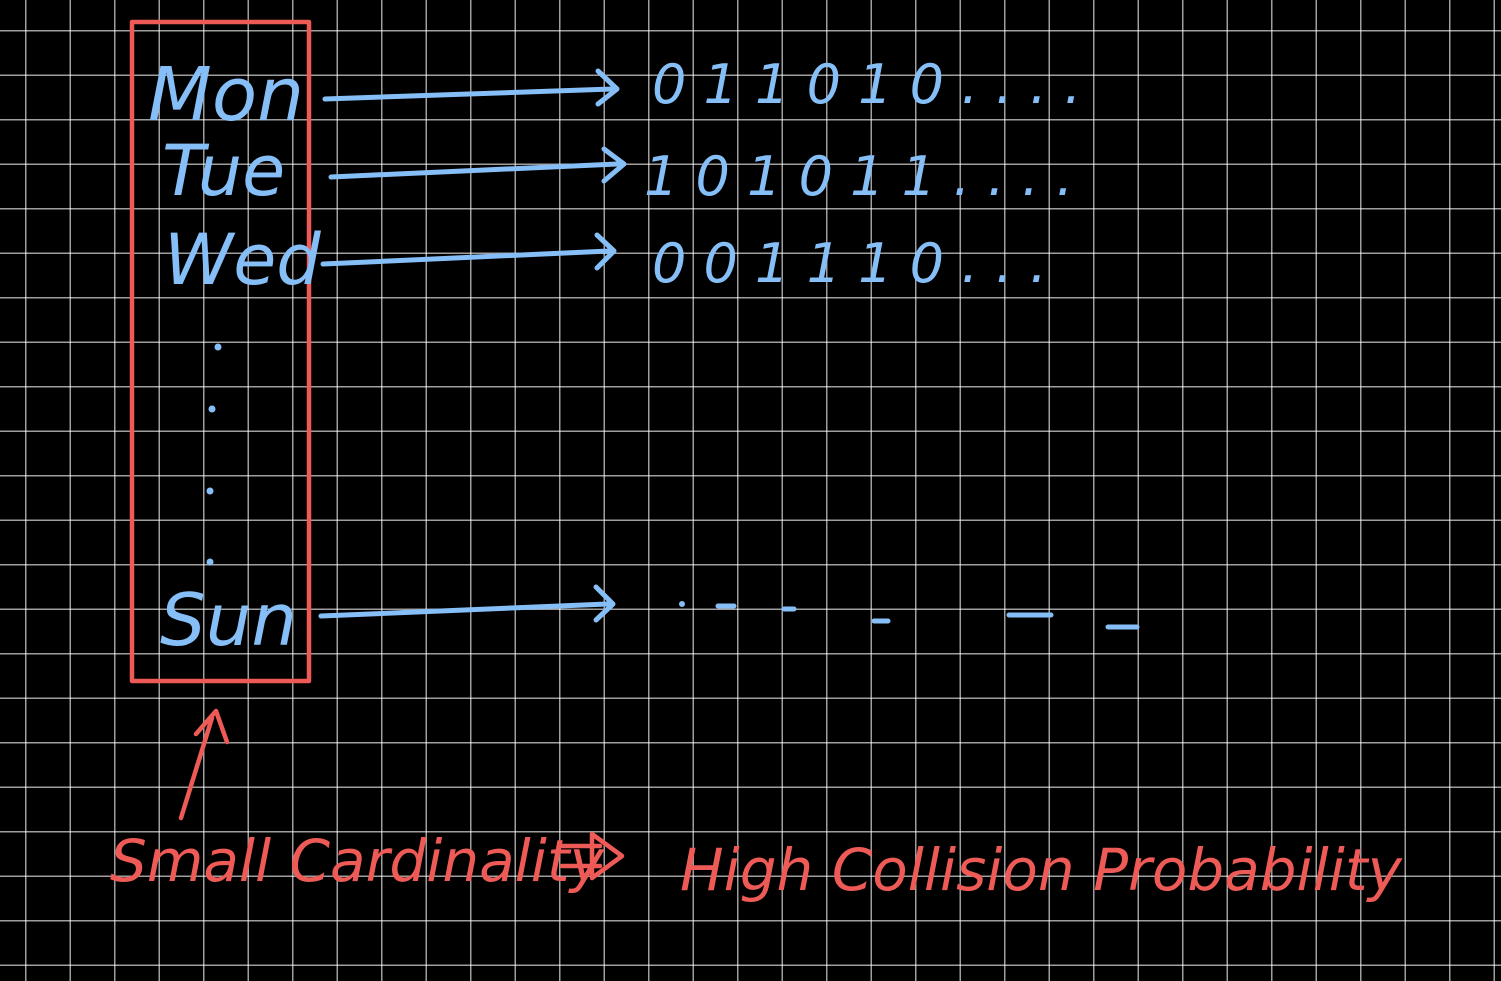  What do you see at coordinates (468, 251) in the screenshot?
I see `arrow-wed` at bounding box center [468, 251].